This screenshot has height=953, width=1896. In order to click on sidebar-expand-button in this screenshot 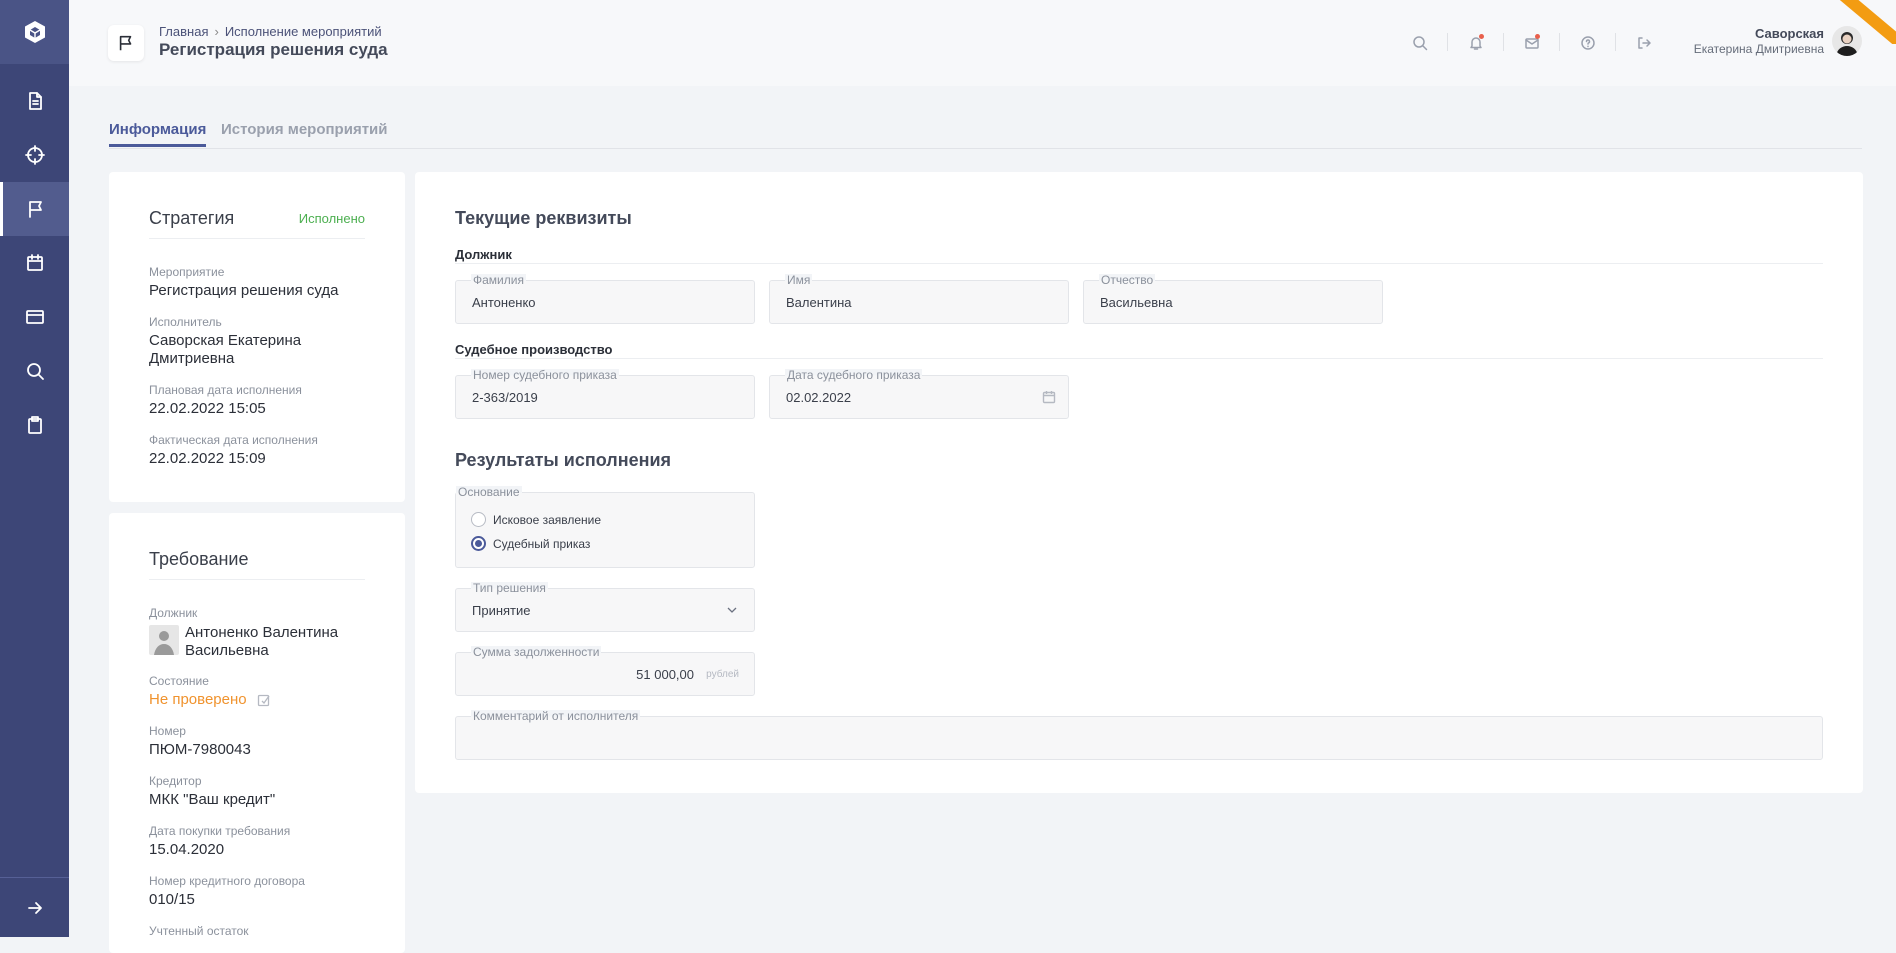, I will do `click(34, 907)`.